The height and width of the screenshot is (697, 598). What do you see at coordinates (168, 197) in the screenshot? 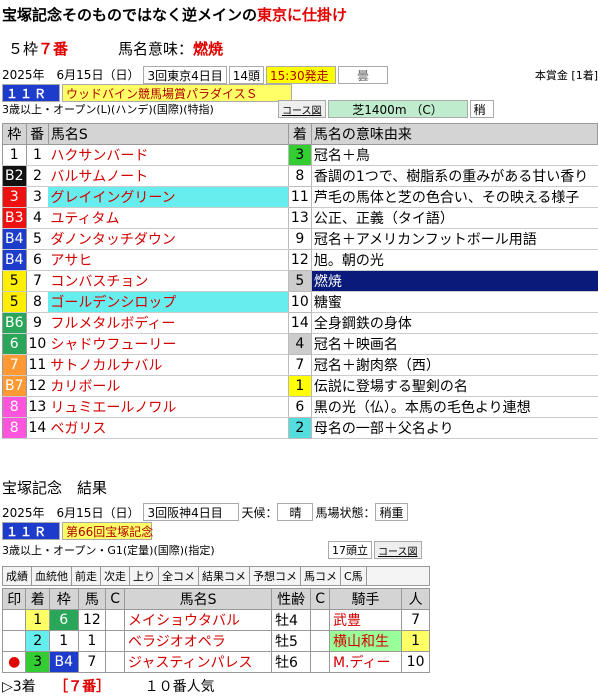
I see `horse-name-link: グレイイングリーン` at bounding box center [168, 197].